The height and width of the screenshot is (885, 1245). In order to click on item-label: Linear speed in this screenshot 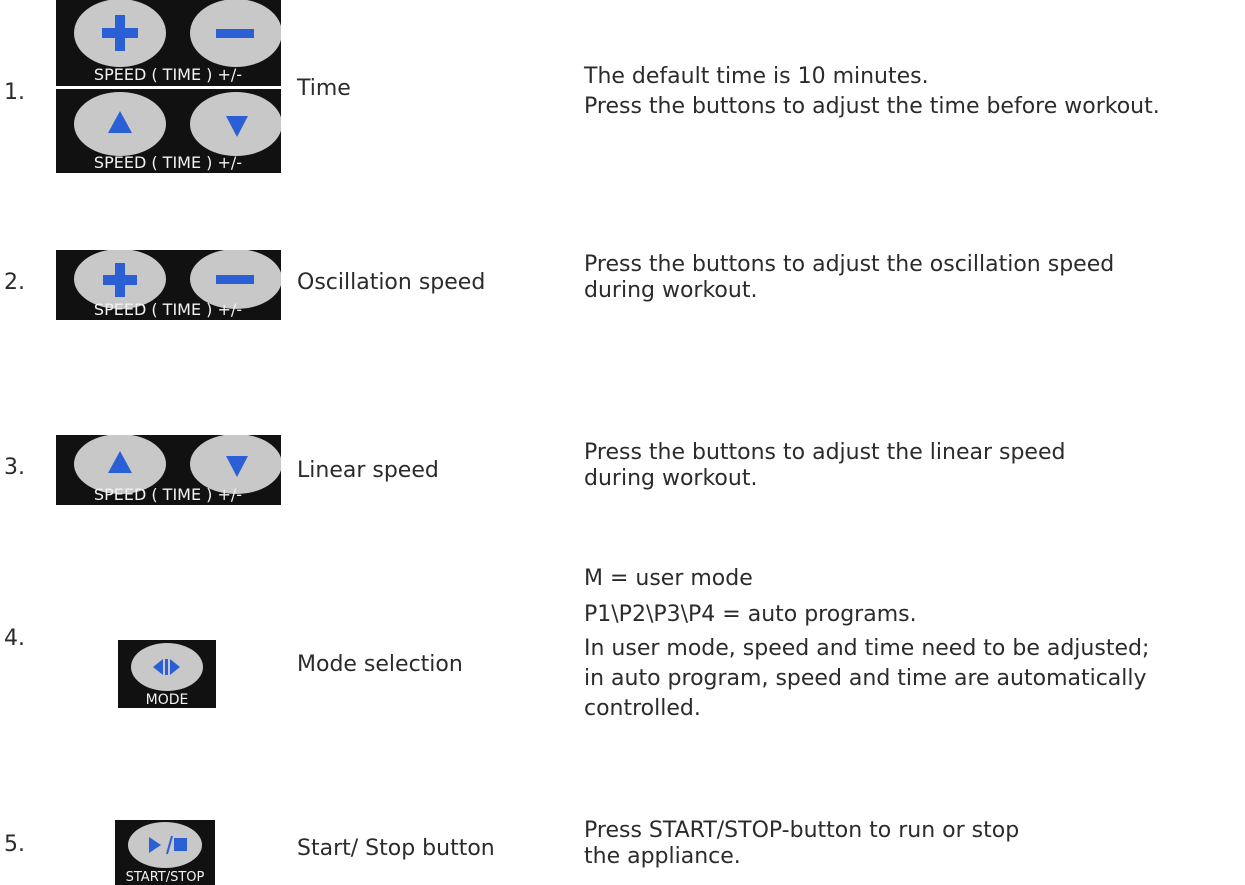, I will do `click(368, 470)`.